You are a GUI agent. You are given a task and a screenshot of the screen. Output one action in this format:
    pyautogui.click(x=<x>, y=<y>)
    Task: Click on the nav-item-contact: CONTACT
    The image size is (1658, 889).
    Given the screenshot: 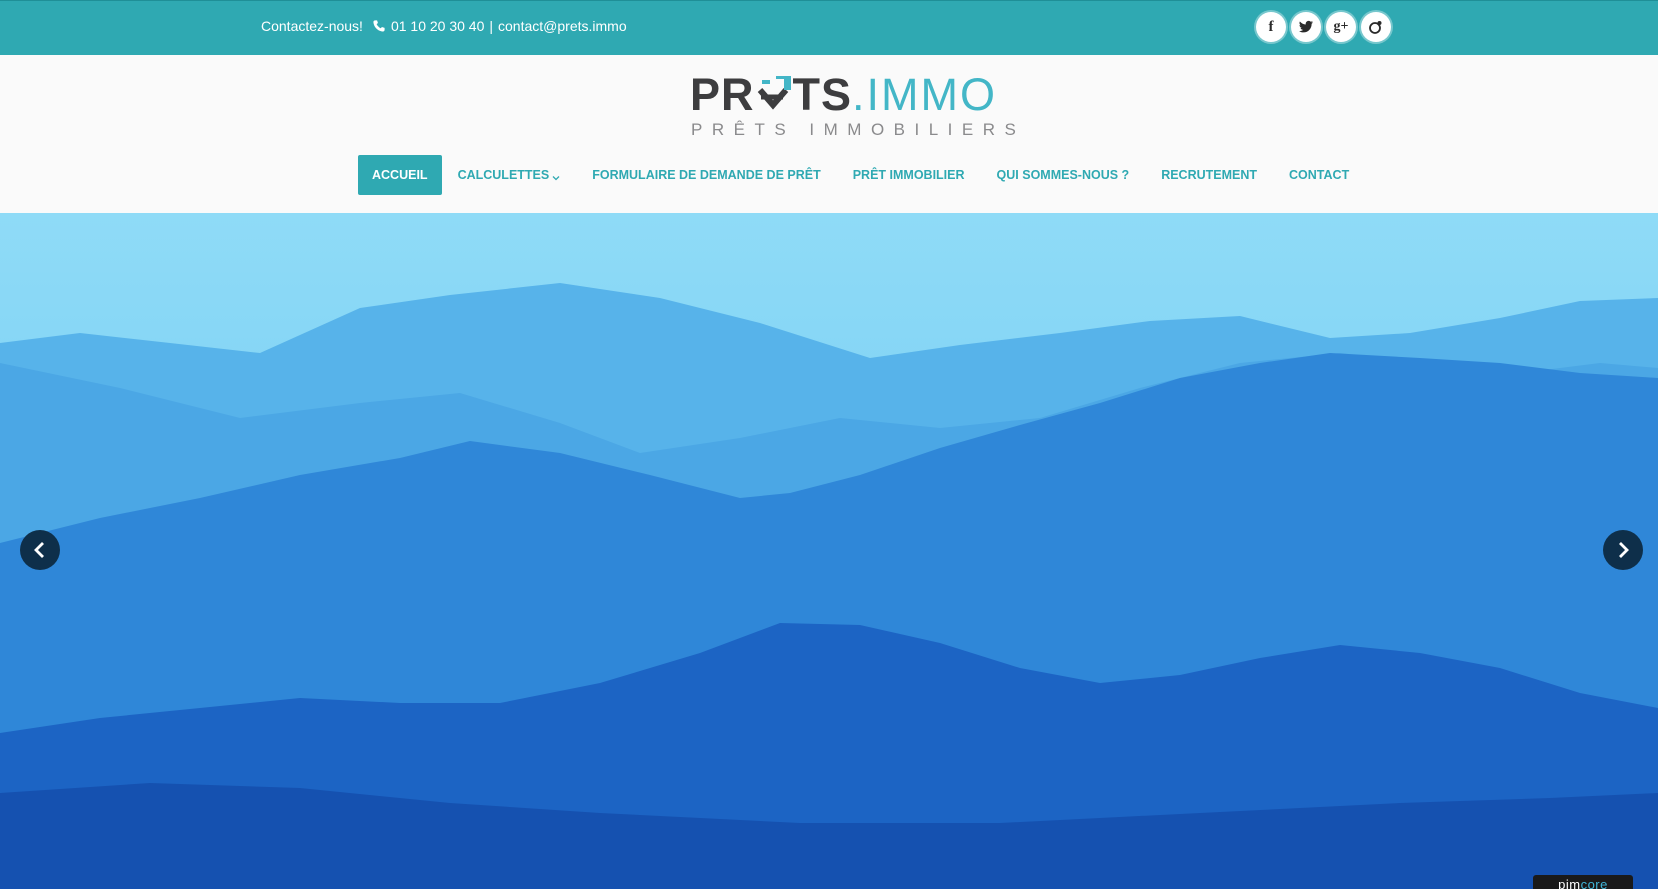 What is the action you would take?
    pyautogui.click(x=1319, y=175)
    